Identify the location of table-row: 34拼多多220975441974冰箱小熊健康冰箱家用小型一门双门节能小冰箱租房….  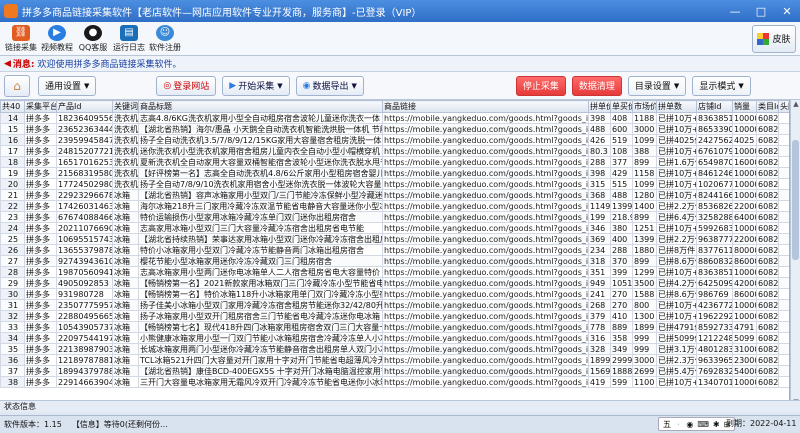
(394, 338).